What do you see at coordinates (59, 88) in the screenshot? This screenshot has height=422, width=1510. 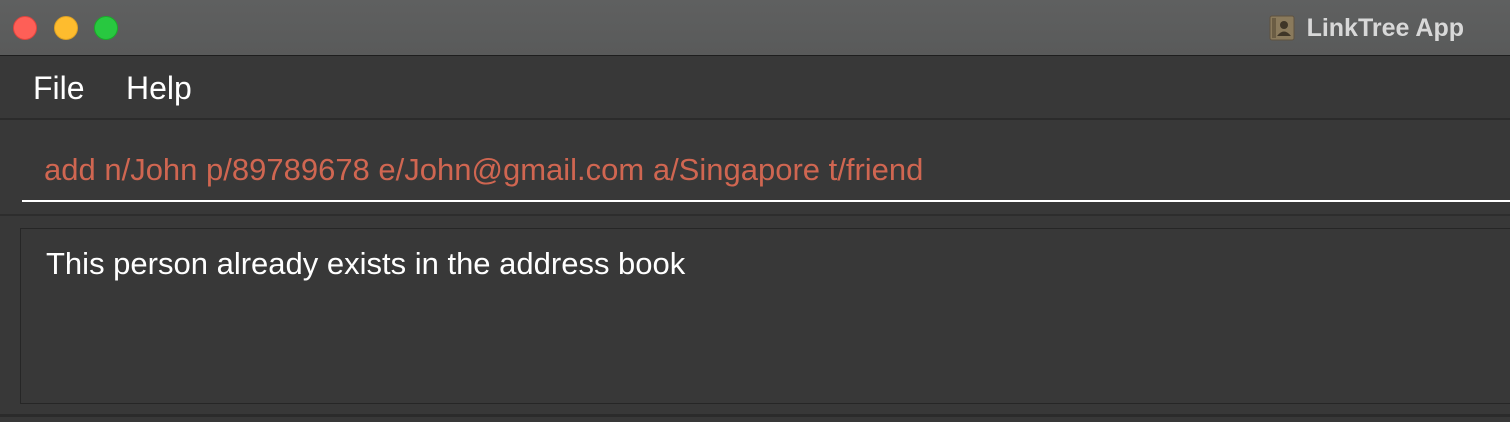 I see `menu-file: File` at bounding box center [59, 88].